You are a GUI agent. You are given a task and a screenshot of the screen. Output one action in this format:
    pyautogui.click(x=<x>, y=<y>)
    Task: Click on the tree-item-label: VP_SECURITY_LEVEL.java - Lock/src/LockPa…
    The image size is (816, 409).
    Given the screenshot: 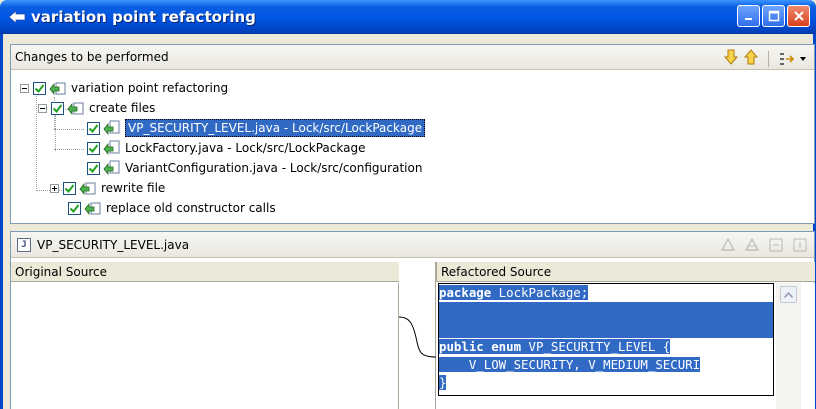 What is the action you would take?
    pyautogui.click(x=275, y=128)
    